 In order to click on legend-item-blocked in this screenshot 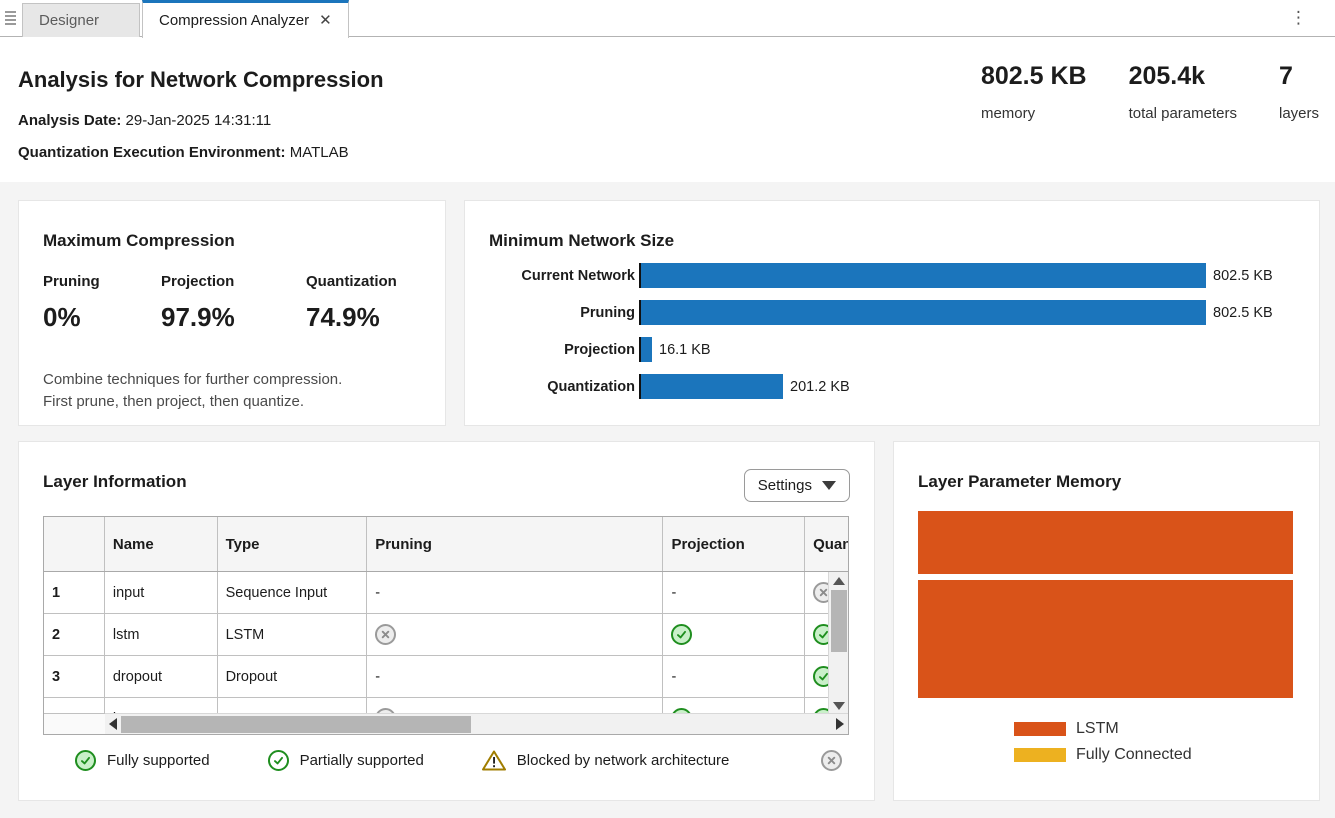, I will do `click(831, 760)`.